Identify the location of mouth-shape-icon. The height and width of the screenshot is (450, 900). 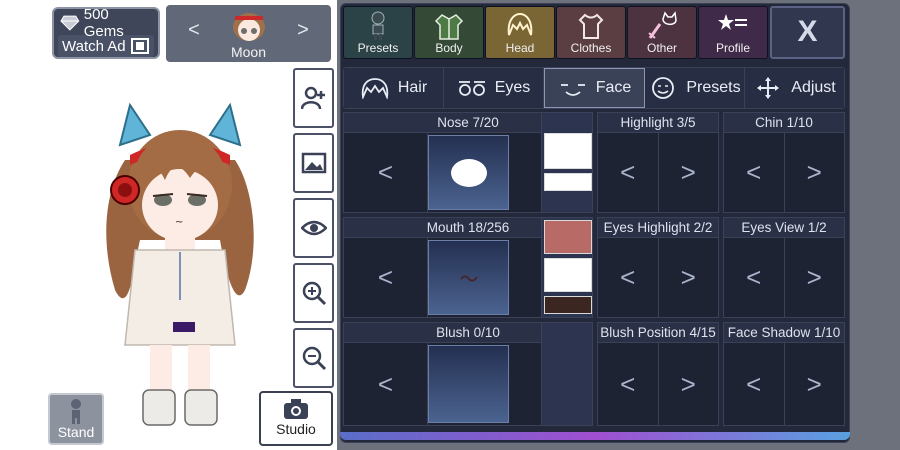
(468, 278).